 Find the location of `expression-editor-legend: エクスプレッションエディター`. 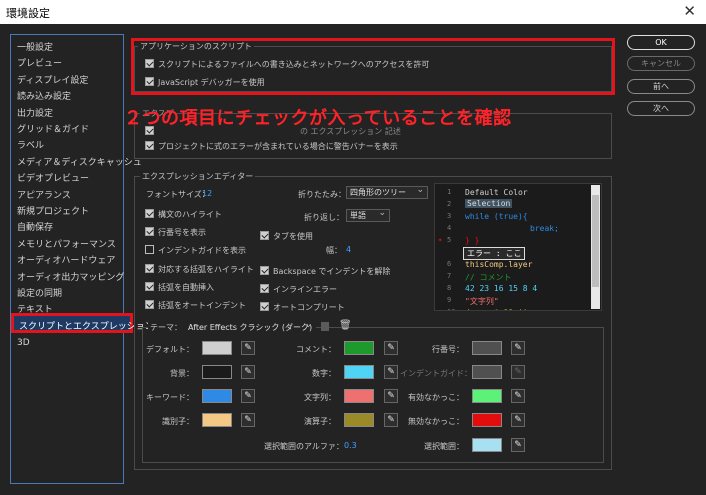

expression-editor-legend: エクスプレッションエディター is located at coordinates (198, 176).